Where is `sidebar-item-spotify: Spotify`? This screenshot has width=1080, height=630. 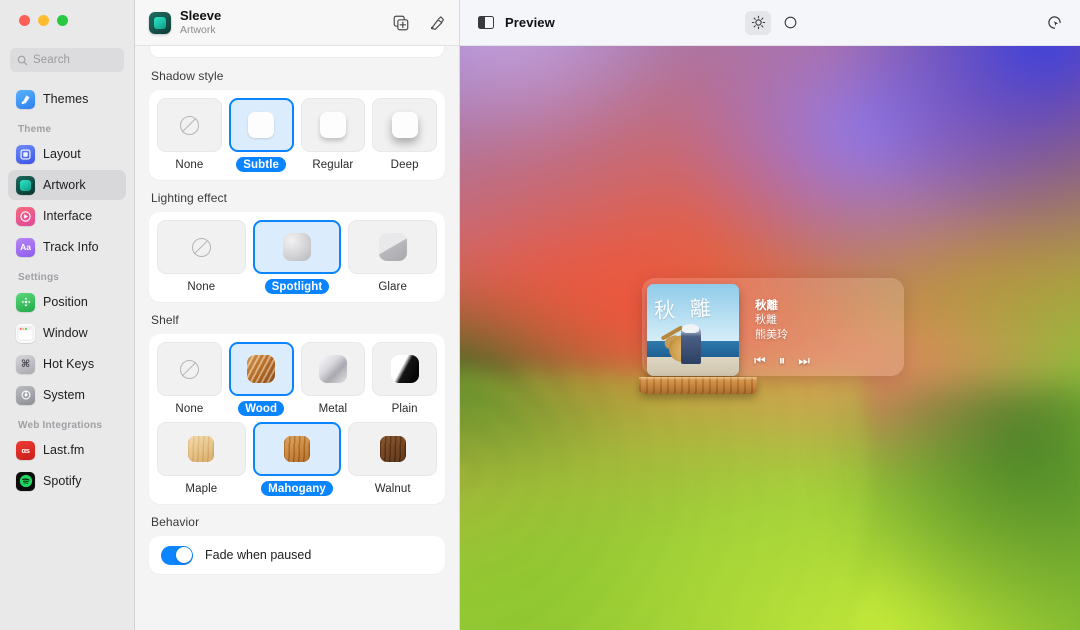
sidebar-item-spotify: Spotify is located at coordinates (67, 481).